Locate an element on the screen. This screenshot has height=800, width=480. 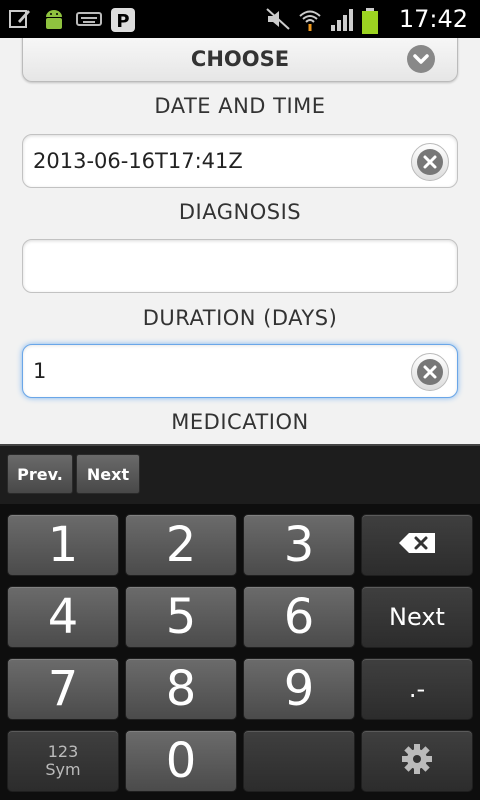
date-time-label: DATE AND TIME is located at coordinates (240, 106).